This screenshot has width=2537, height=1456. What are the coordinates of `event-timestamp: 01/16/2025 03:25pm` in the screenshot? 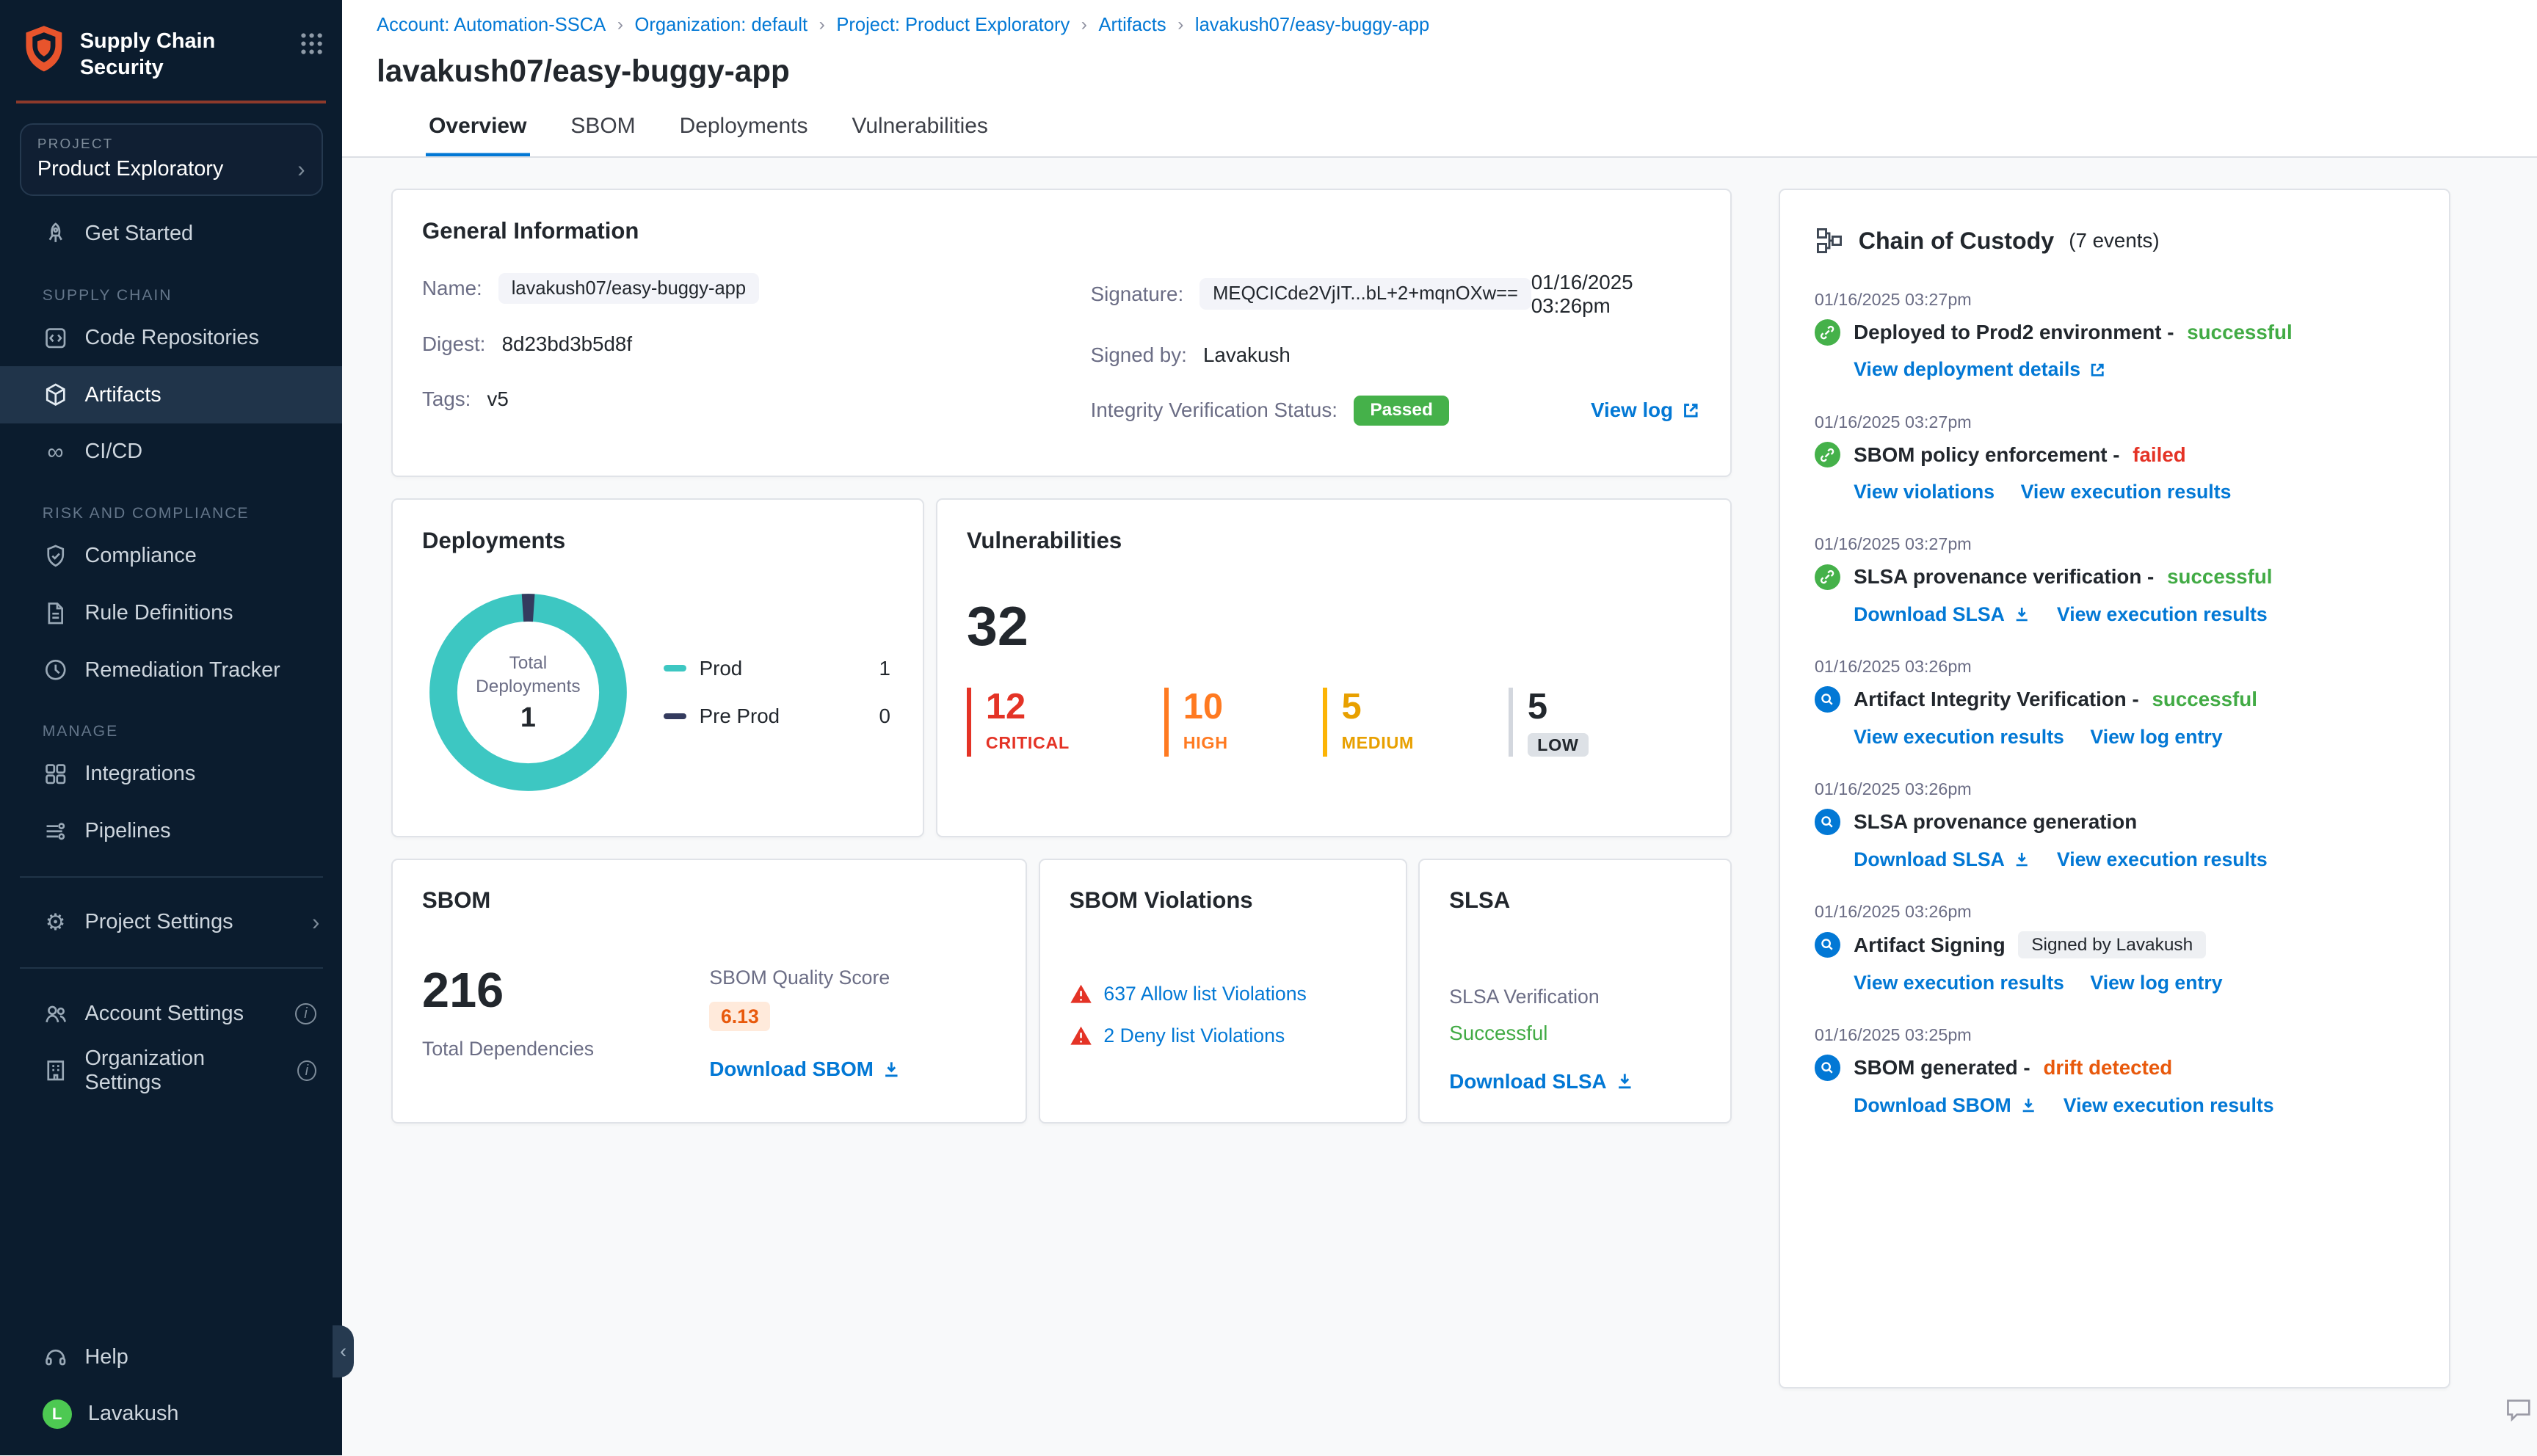 It's located at (1893, 1034).